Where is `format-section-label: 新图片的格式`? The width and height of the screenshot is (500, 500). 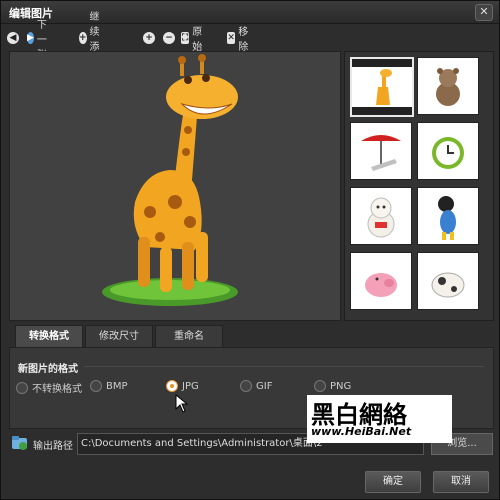 format-section-label: 新图片的格式 is located at coordinates (48, 369).